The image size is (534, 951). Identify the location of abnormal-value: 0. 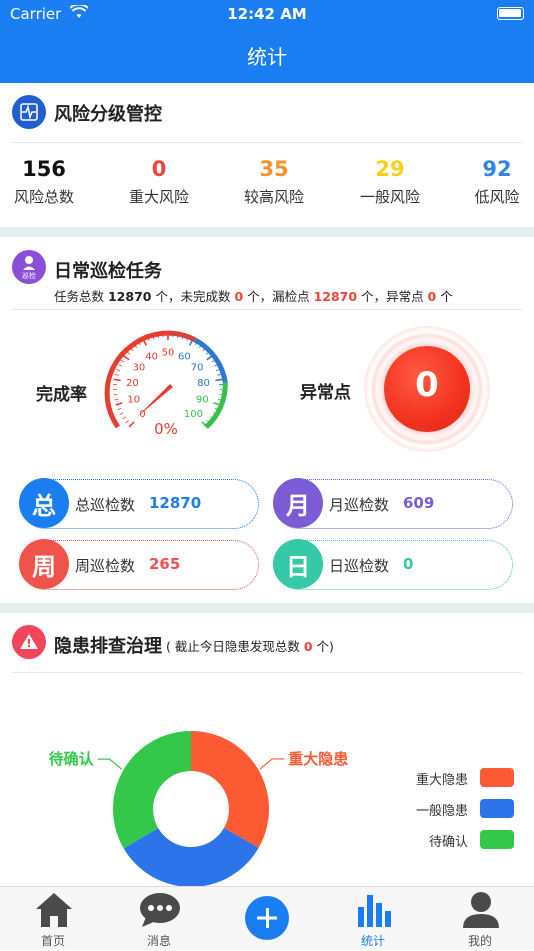
(427, 385).